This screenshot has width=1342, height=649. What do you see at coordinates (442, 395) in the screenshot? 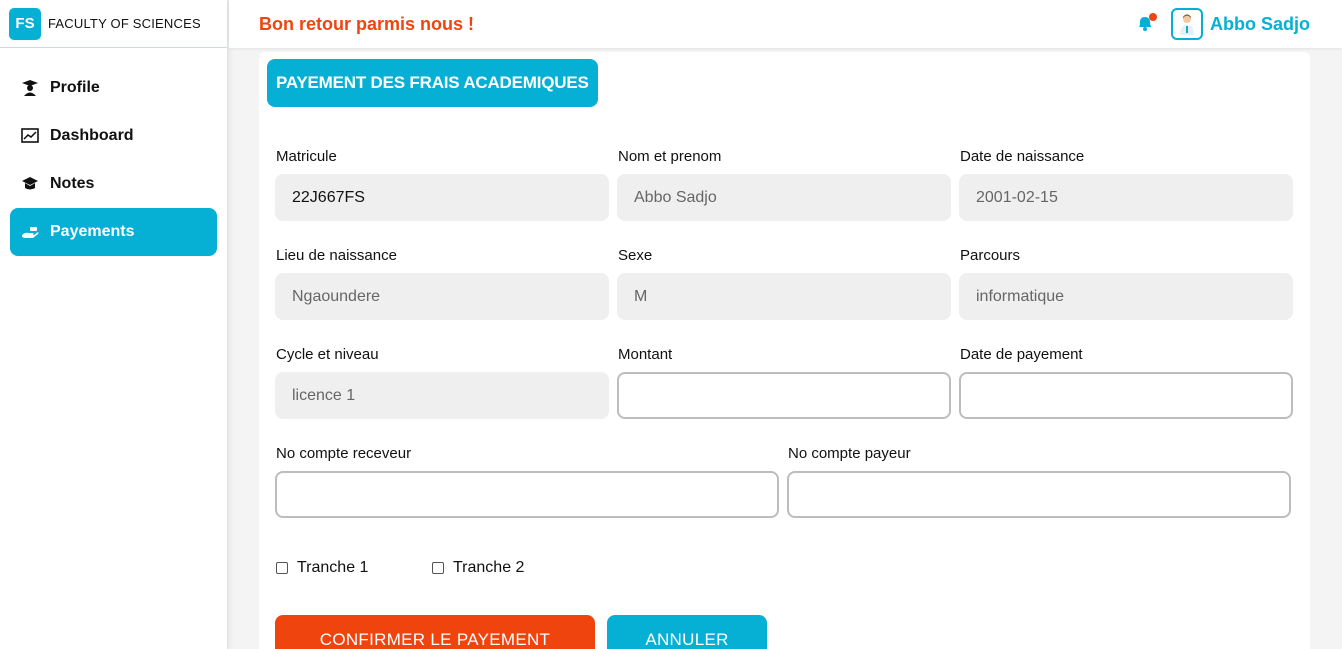
I see `cycle-field: licence 1` at bounding box center [442, 395].